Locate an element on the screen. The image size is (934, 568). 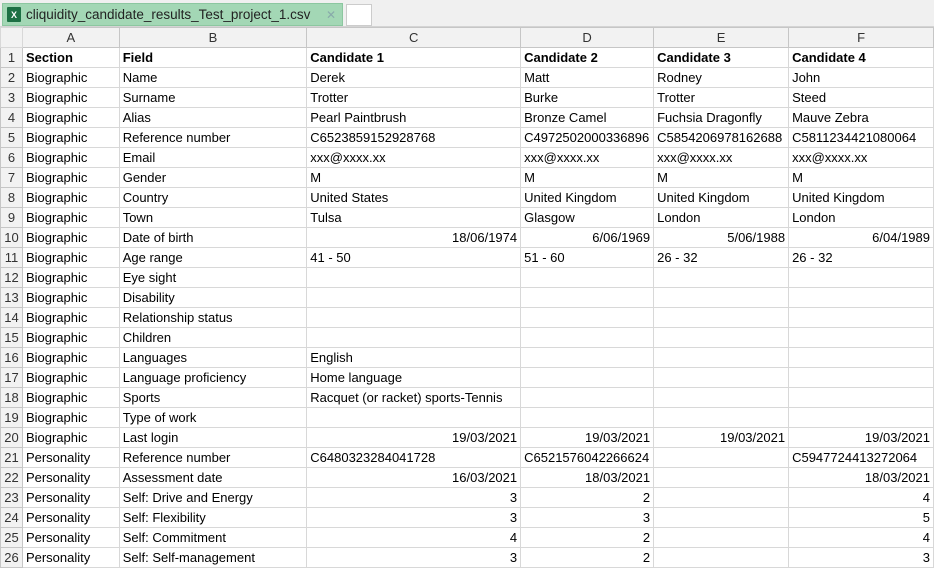
row-header: 20 is located at coordinates (11, 437).